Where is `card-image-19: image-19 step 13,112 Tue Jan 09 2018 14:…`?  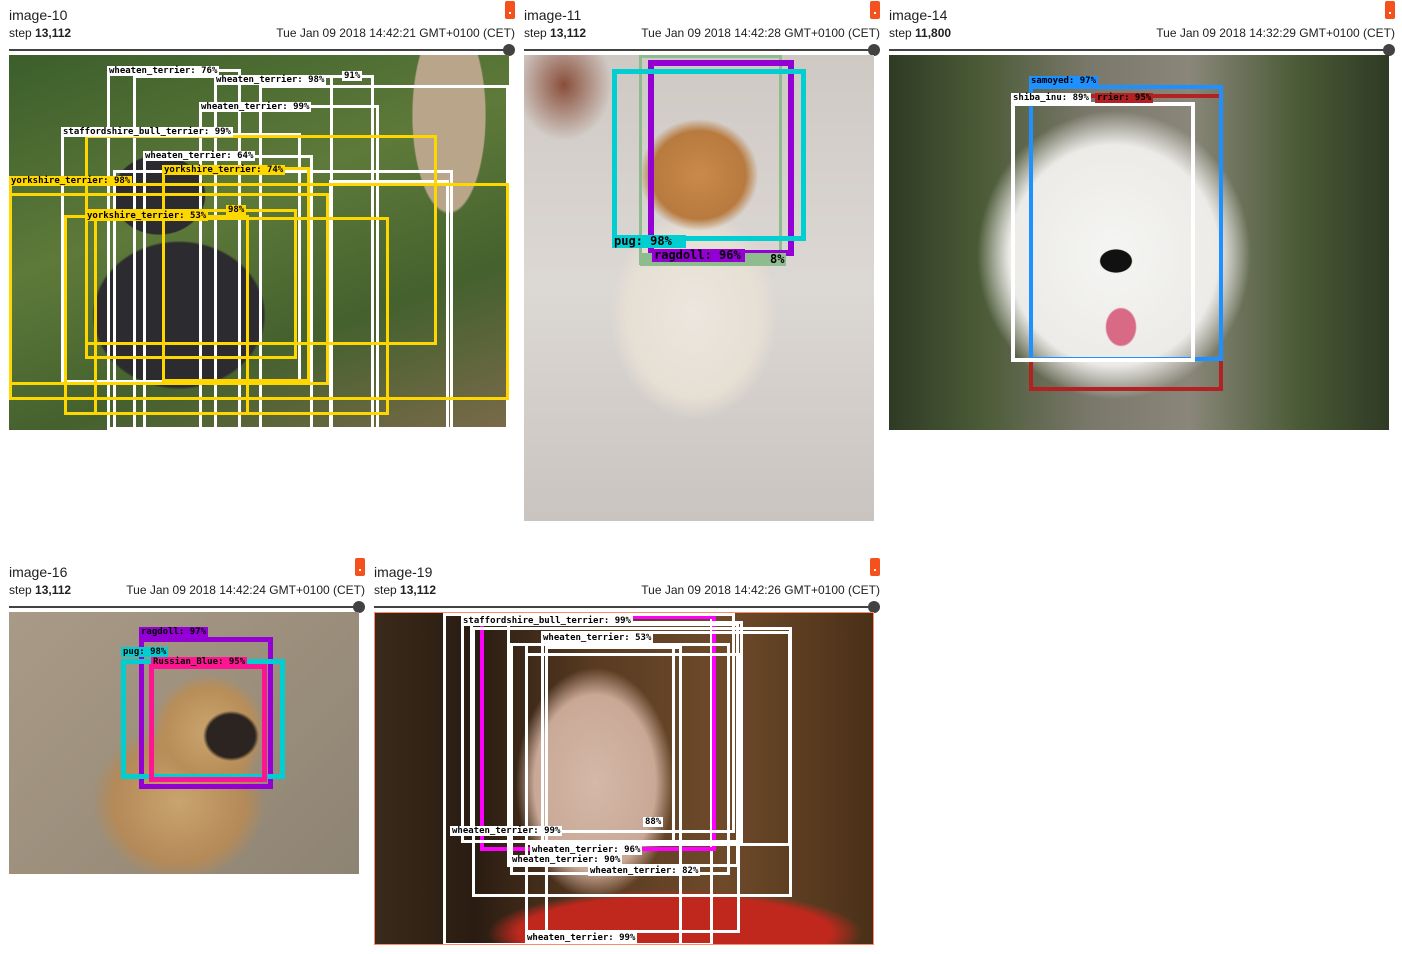 card-image-19: image-19 step 13,112 Tue Jan 09 2018 14:… is located at coordinates (627, 752).